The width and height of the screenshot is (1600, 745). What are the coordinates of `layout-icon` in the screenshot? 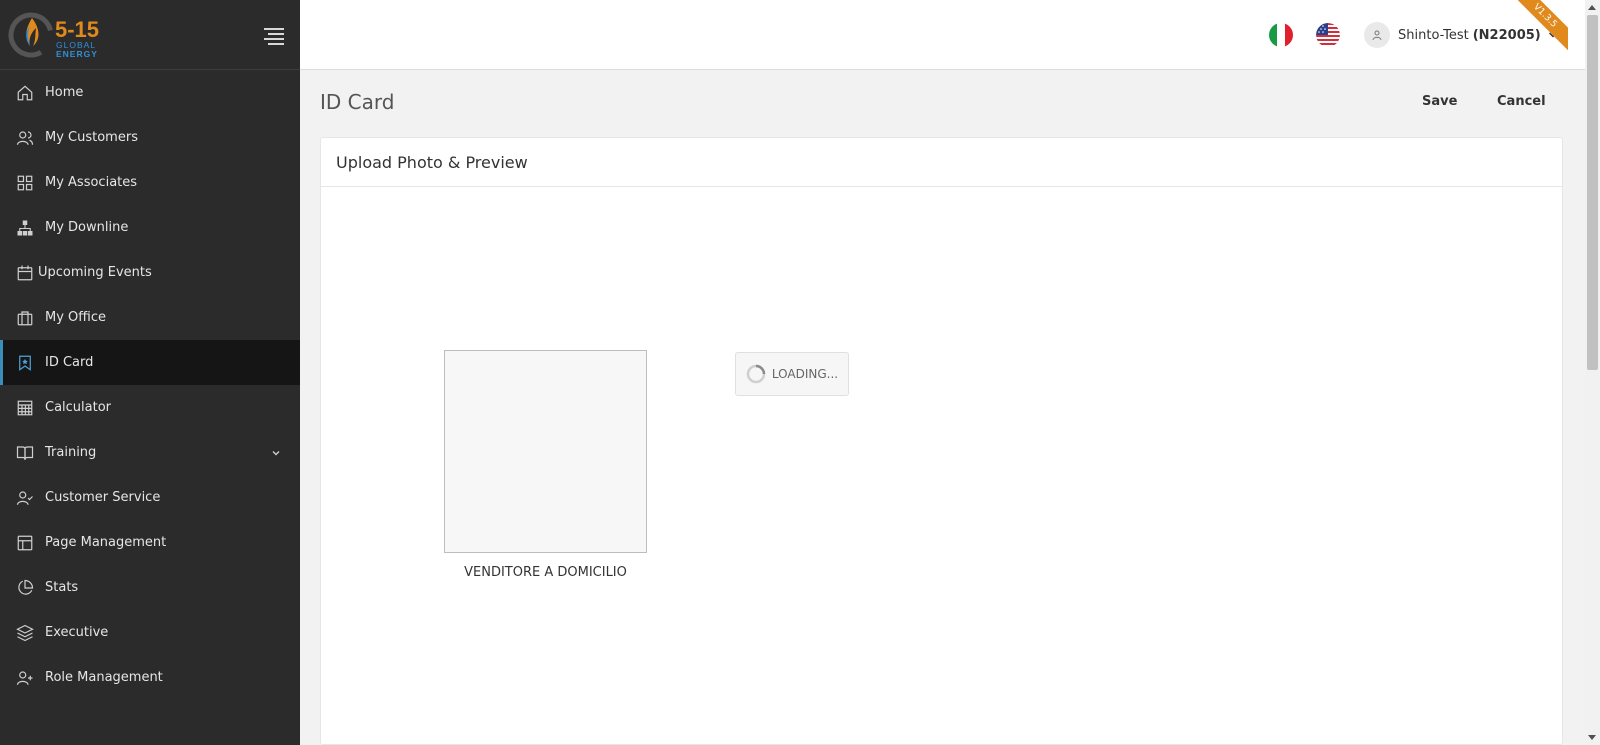 It's located at (25, 543).